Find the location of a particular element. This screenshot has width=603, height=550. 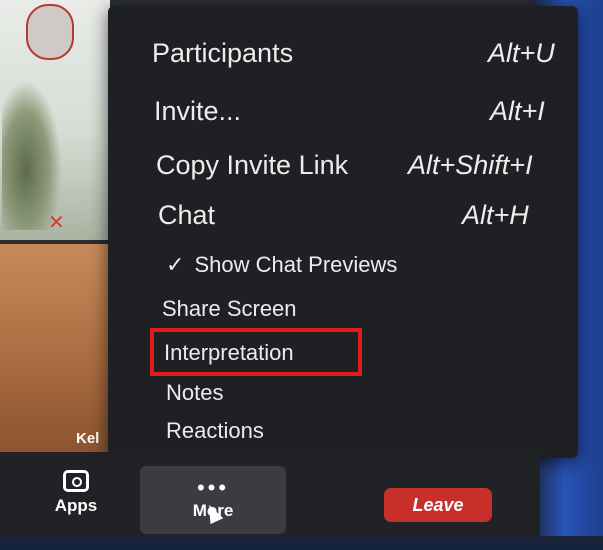

menu-item-label: Notes is located at coordinates (195, 392).